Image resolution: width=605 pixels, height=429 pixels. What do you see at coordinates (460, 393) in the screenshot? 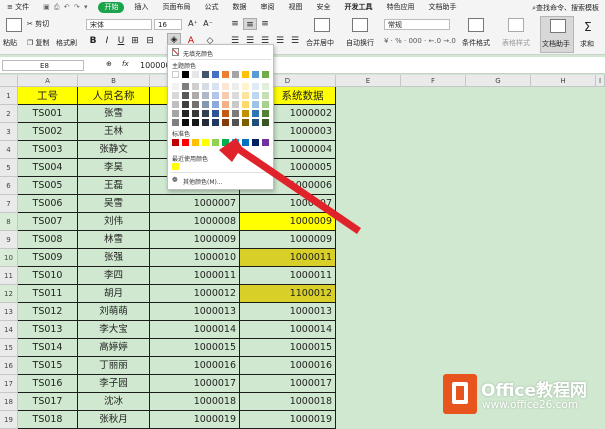
I see `office-logo-letter` at bounding box center [460, 393].